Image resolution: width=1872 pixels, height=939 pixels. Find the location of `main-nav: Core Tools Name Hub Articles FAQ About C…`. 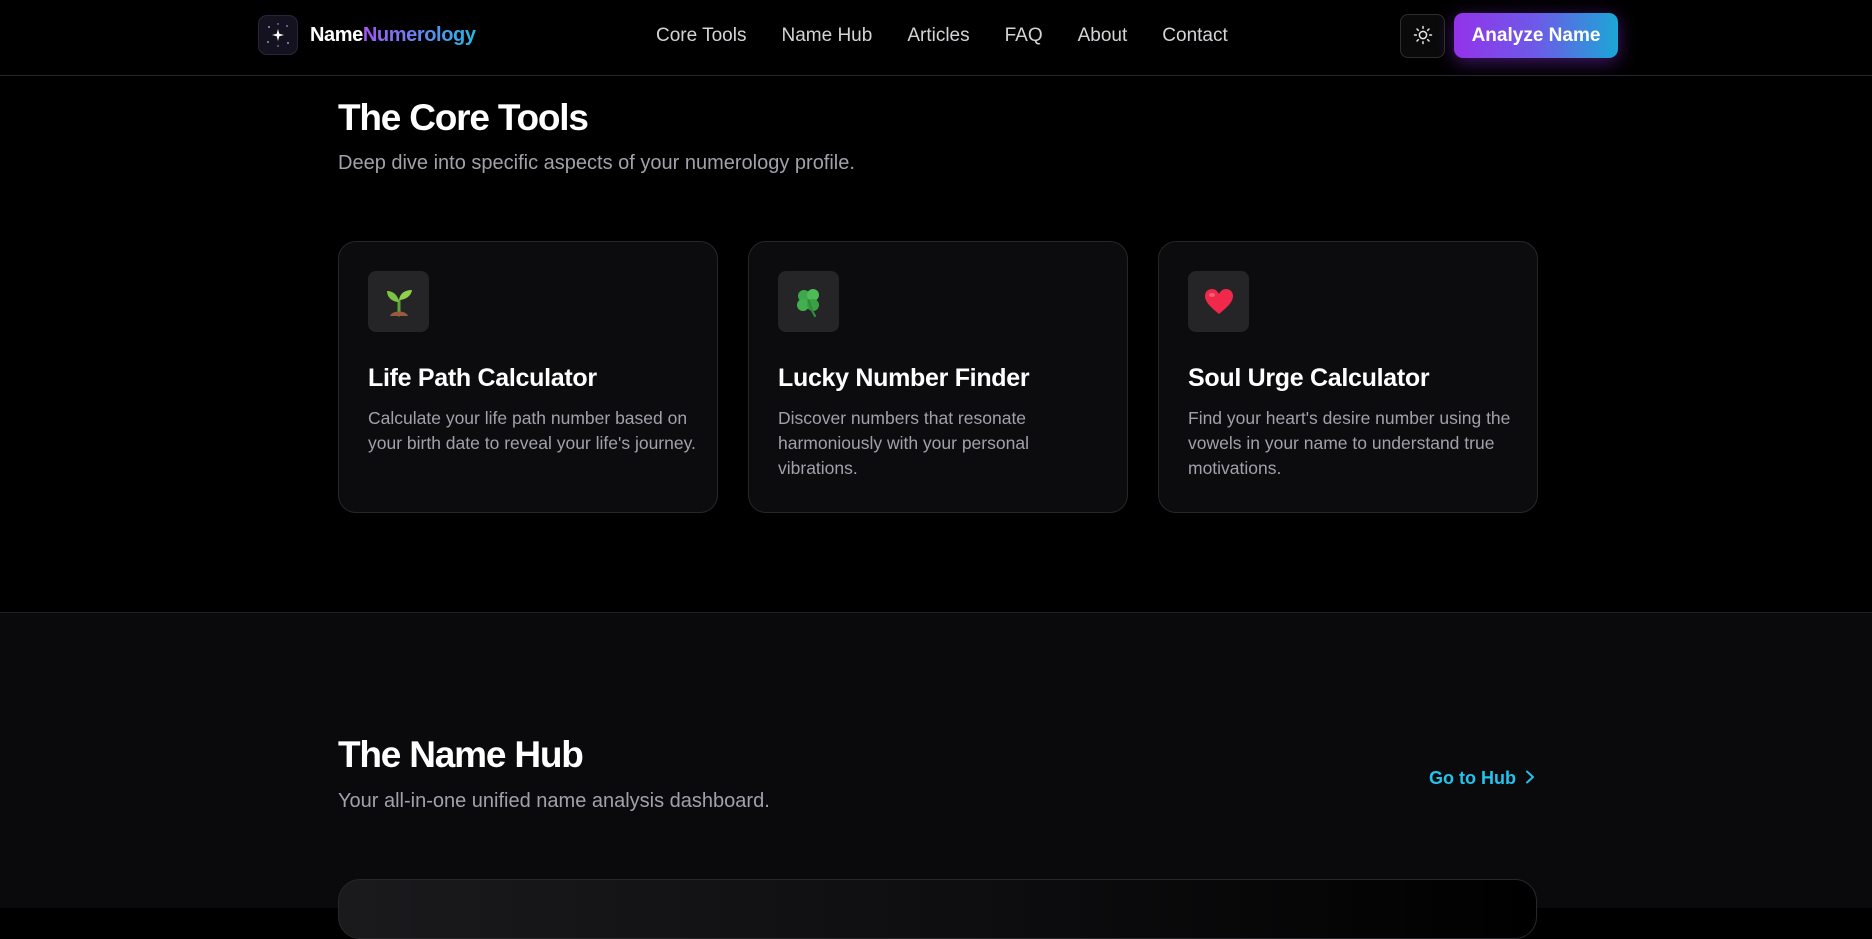

main-nav: Core Tools Name Hub Articles FAQ About C… is located at coordinates (942, 36).